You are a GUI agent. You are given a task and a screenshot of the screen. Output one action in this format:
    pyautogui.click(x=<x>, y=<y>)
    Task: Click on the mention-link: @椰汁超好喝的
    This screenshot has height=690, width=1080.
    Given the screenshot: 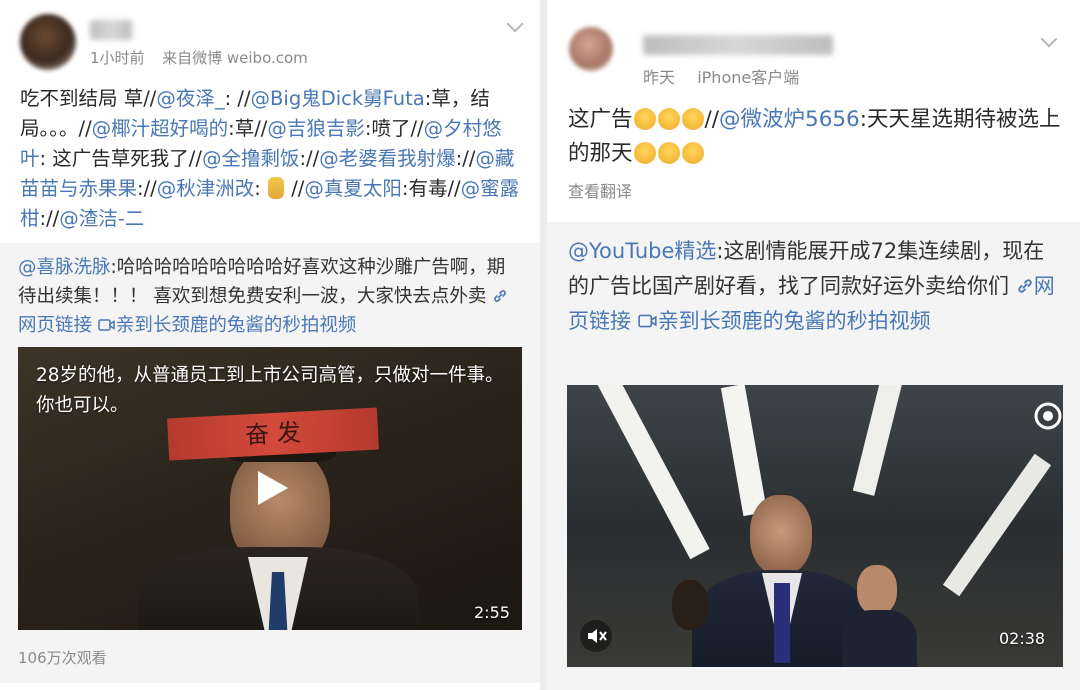 What is the action you would take?
    pyautogui.click(x=160, y=128)
    